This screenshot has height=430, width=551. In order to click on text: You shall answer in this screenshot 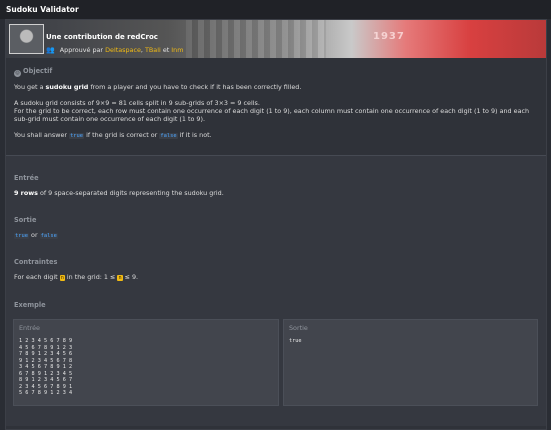, I will do `click(41, 135)`.